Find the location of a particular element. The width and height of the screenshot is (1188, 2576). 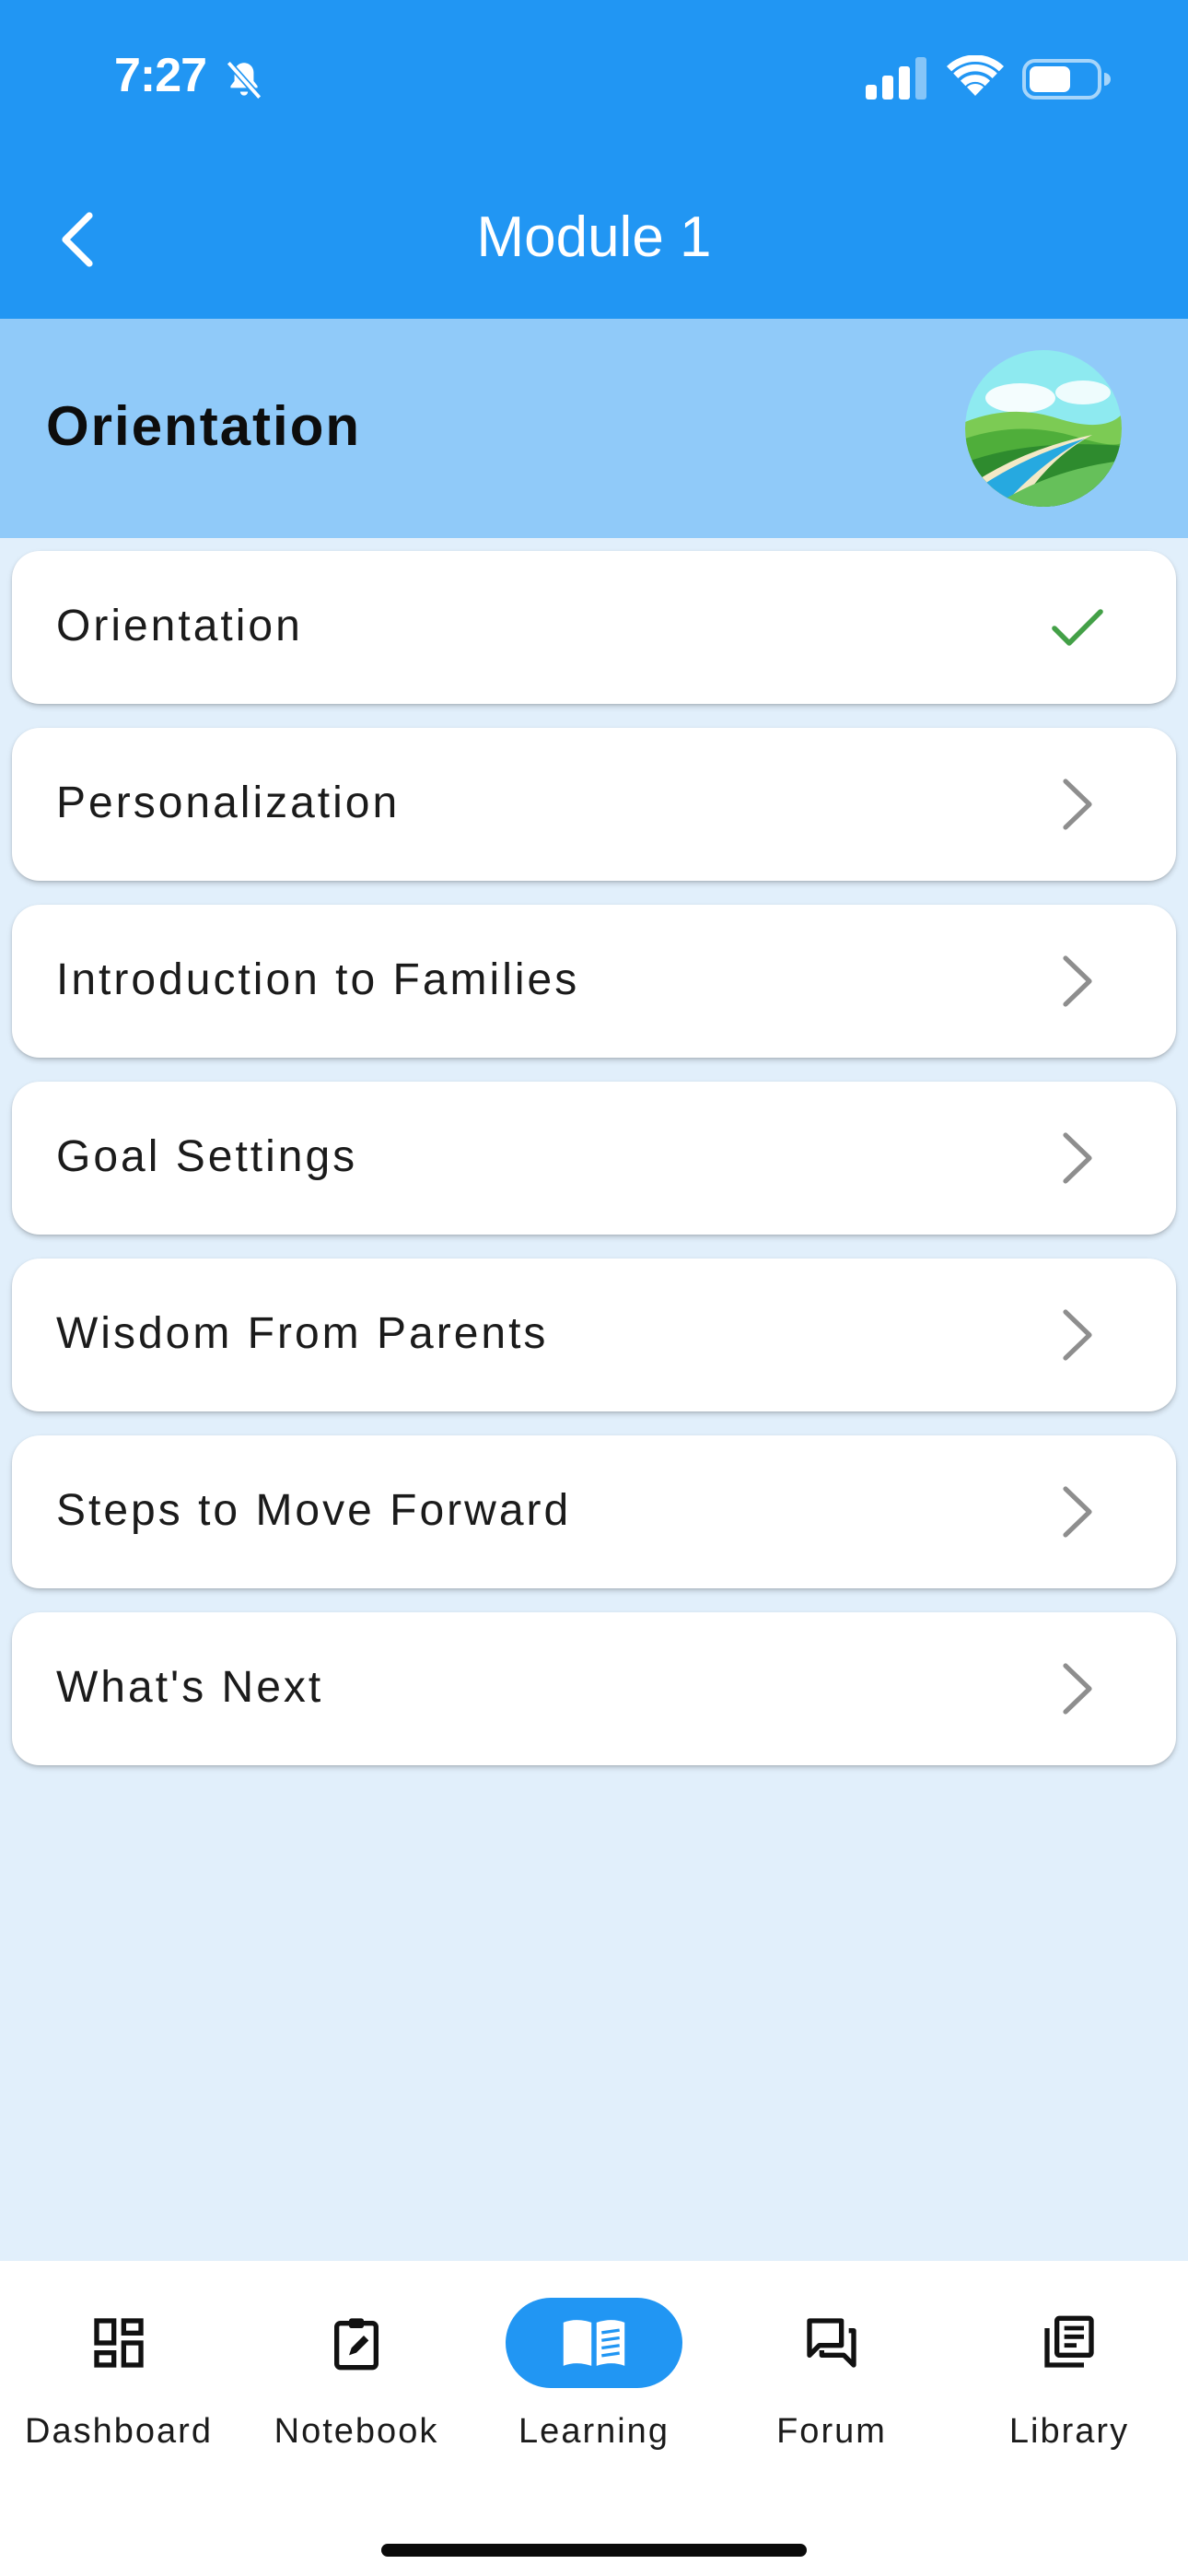

lesson-item-goal-settings: Goal Settings is located at coordinates (594, 1158).